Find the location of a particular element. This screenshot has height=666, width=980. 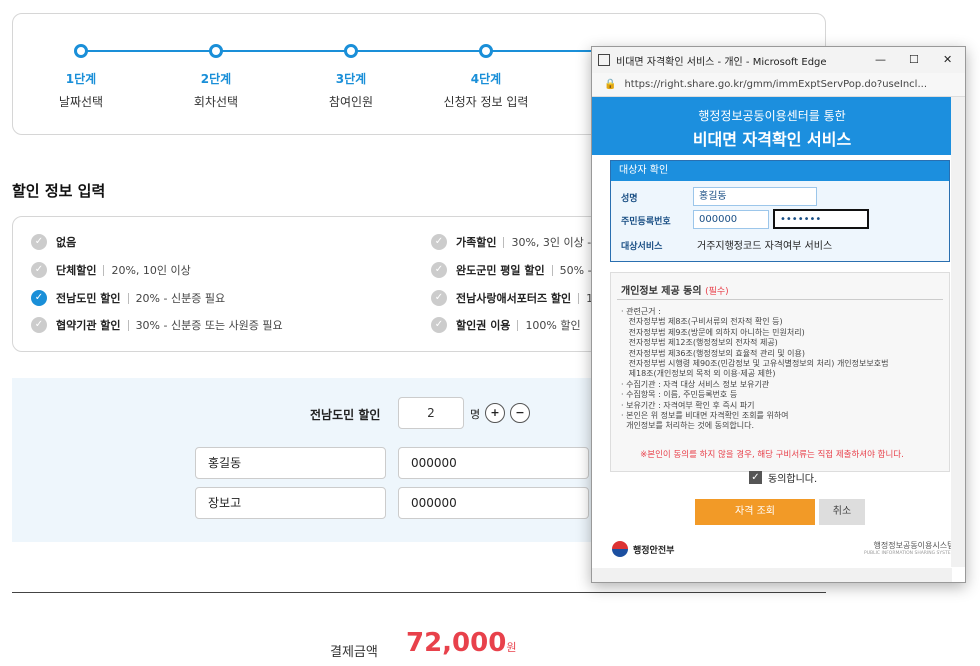

payment-amount-value: 72,000 is located at coordinates (456, 643).